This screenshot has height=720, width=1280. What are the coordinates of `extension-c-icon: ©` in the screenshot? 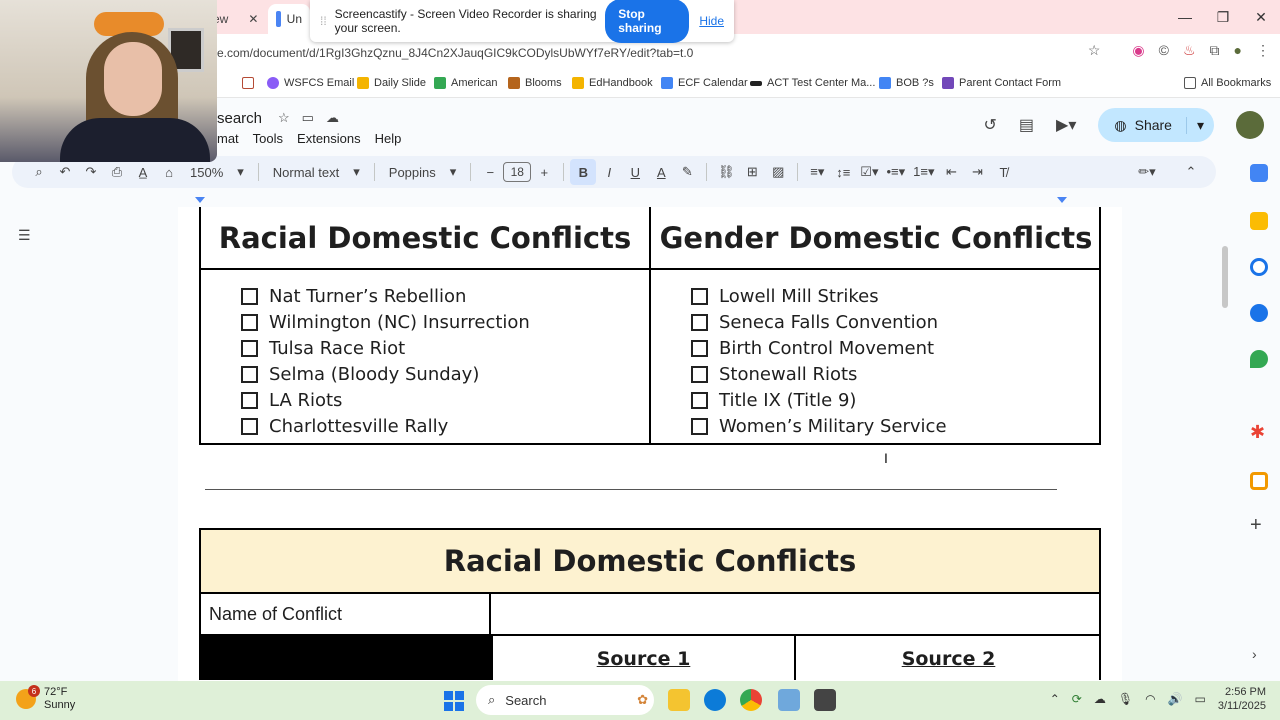 It's located at (1164, 50).